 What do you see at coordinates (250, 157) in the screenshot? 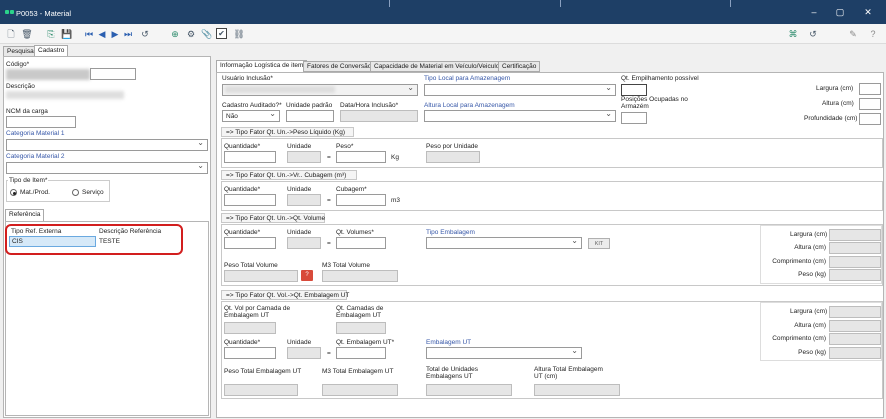
I see `peso-quantidade-input` at bounding box center [250, 157].